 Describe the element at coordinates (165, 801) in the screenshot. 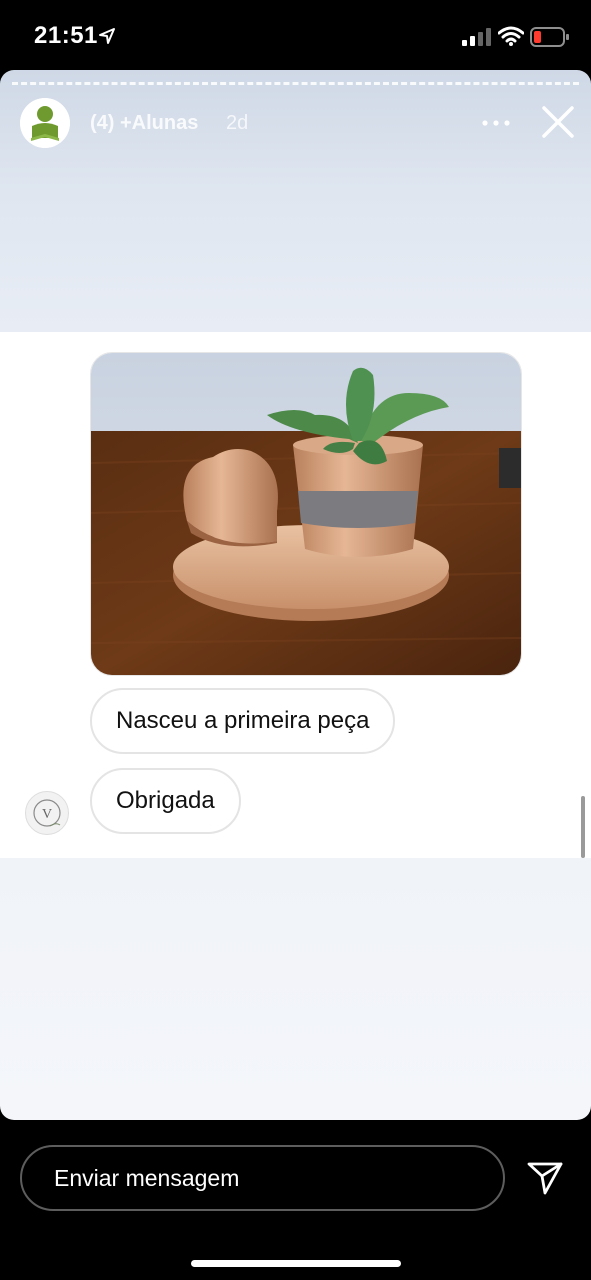

I see `message-bubble: Obrigada` at that location.